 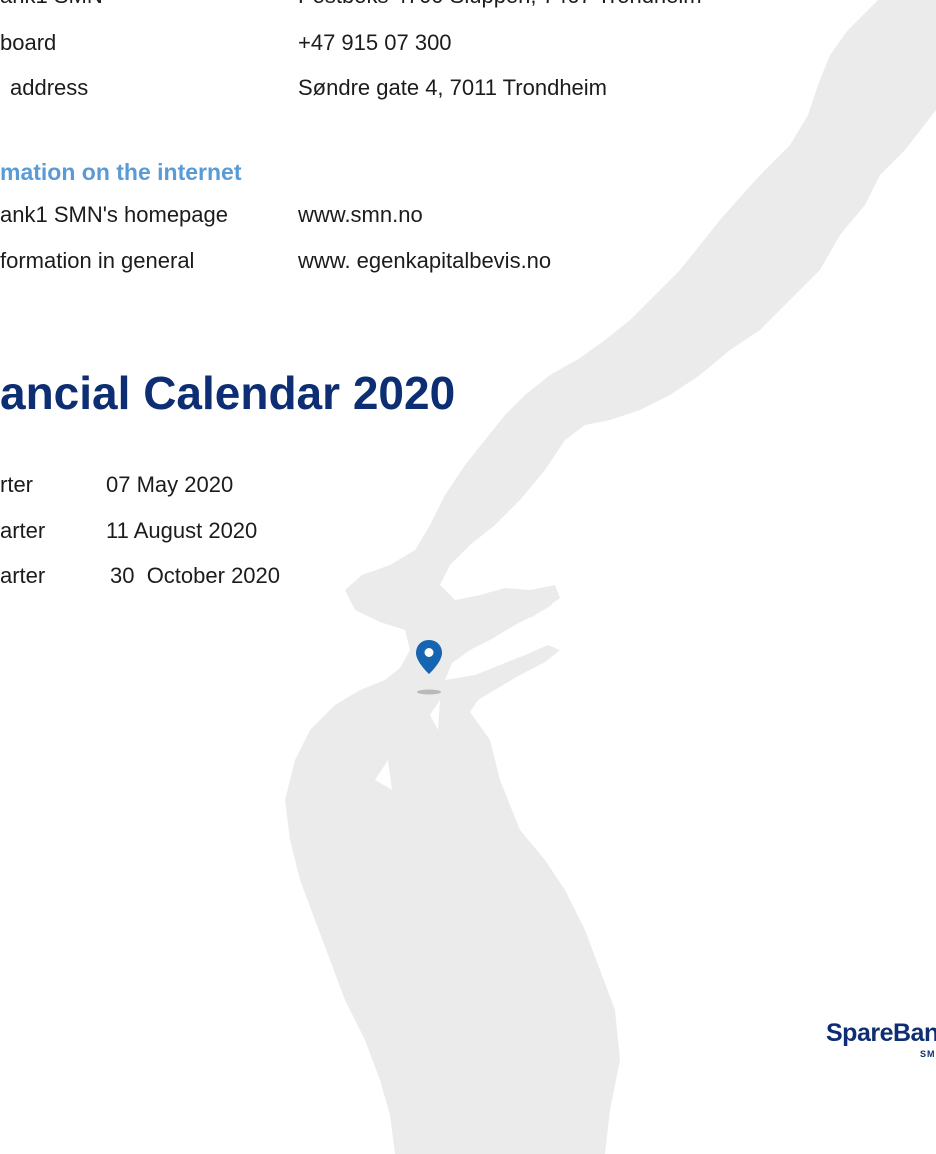 I want to click on contact-value: Postboks 4700 Sluppen, 7467 Trondheim, so click(x=500, y=4).